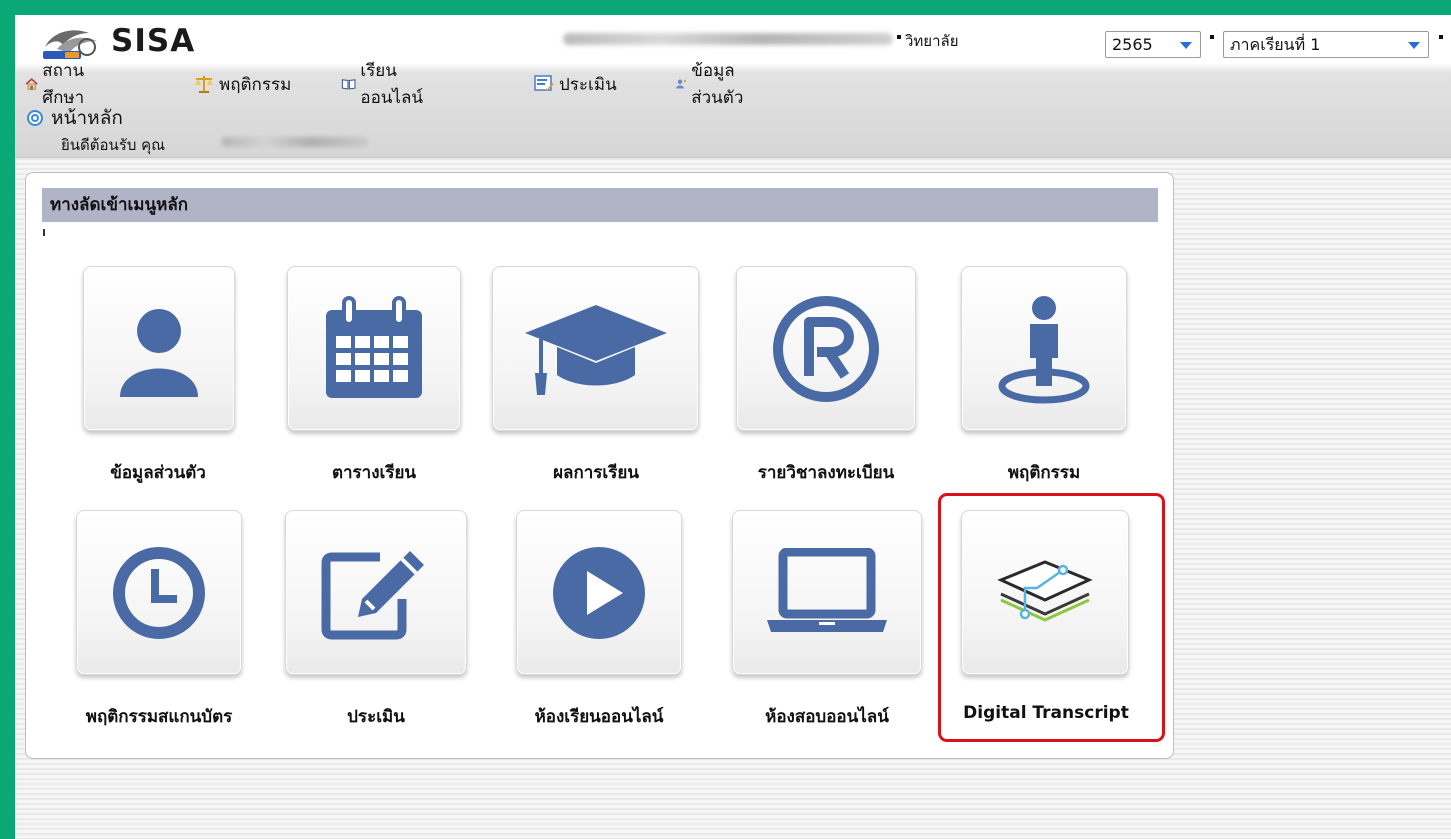  I want to click on tile-personal-info, so click(159, 348).